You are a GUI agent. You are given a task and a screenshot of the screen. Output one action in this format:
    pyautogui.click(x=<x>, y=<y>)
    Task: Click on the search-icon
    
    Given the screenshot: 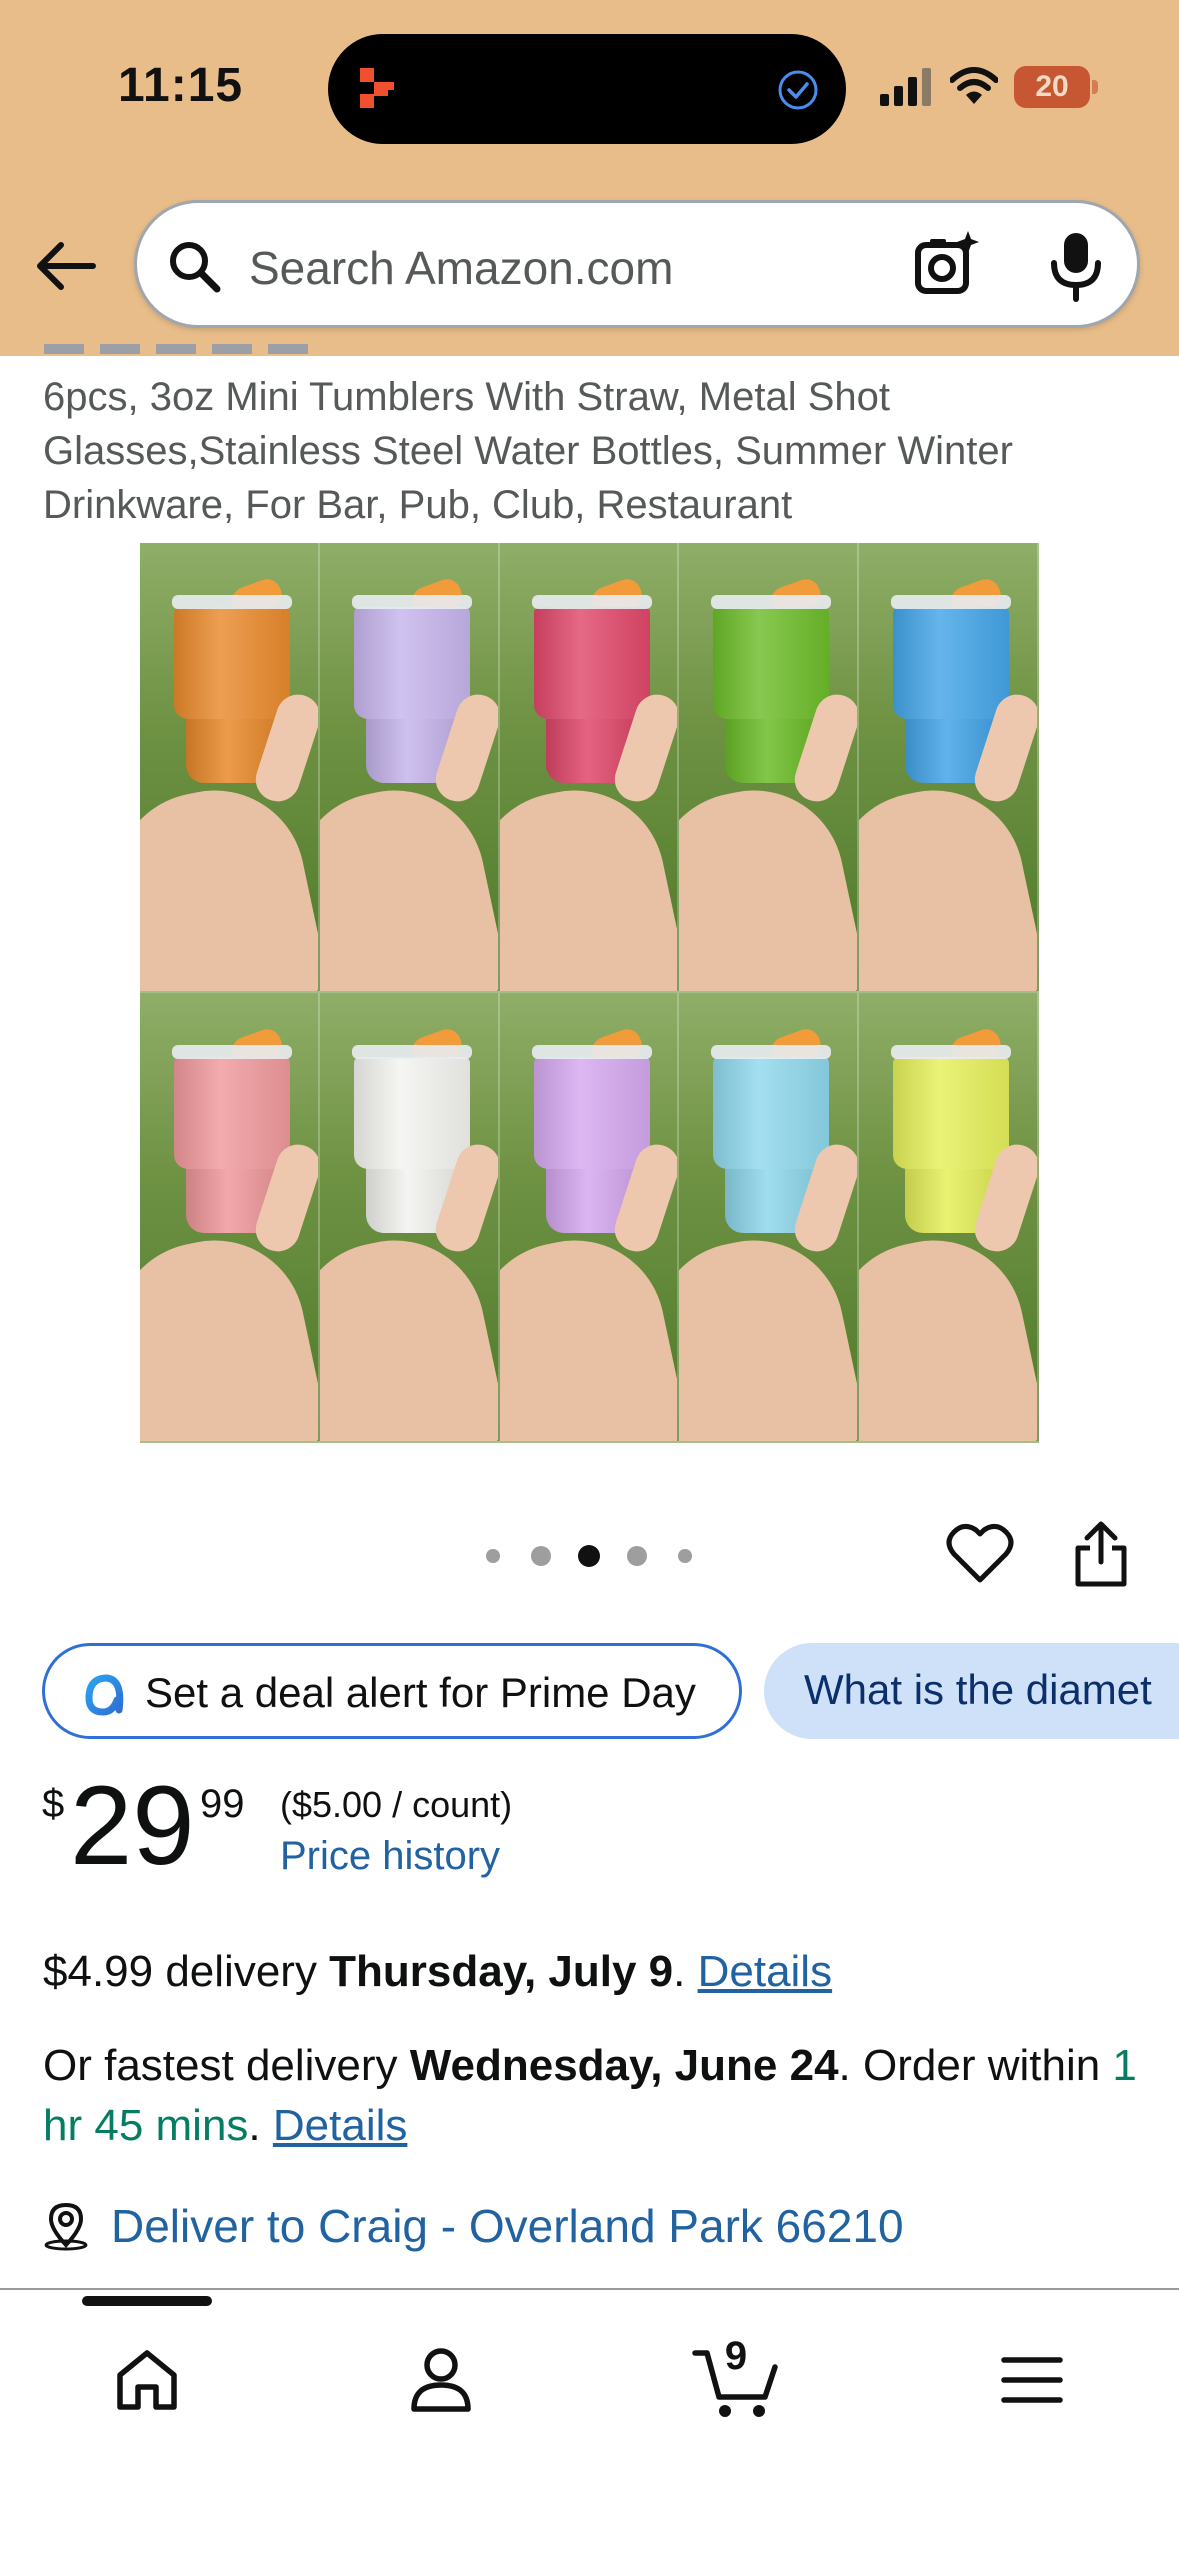 What is the action you would take?
    pyautogui.click(x=195, y=267)
    